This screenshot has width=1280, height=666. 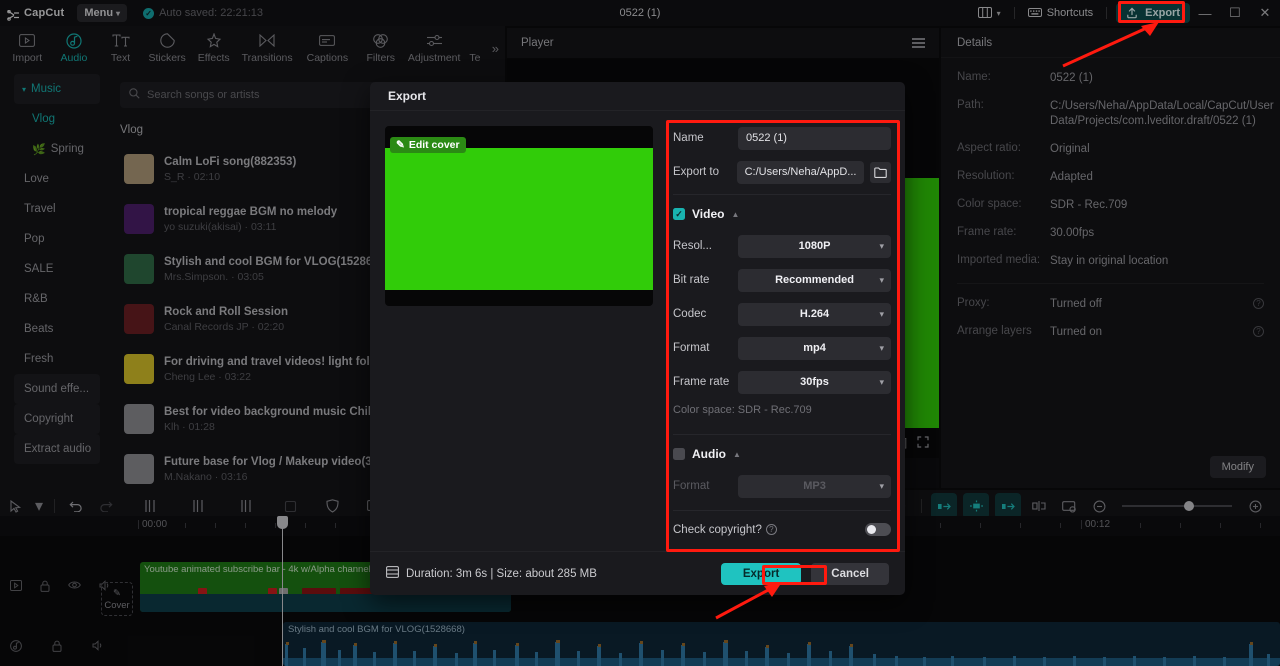 I want to click on cover-preview-frame, so click(x=519, y=219).